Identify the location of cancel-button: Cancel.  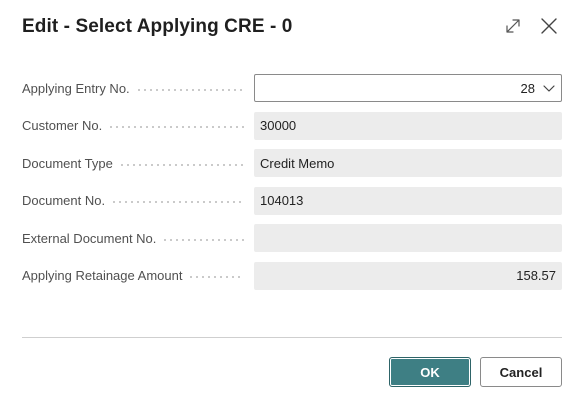
(521, 372).